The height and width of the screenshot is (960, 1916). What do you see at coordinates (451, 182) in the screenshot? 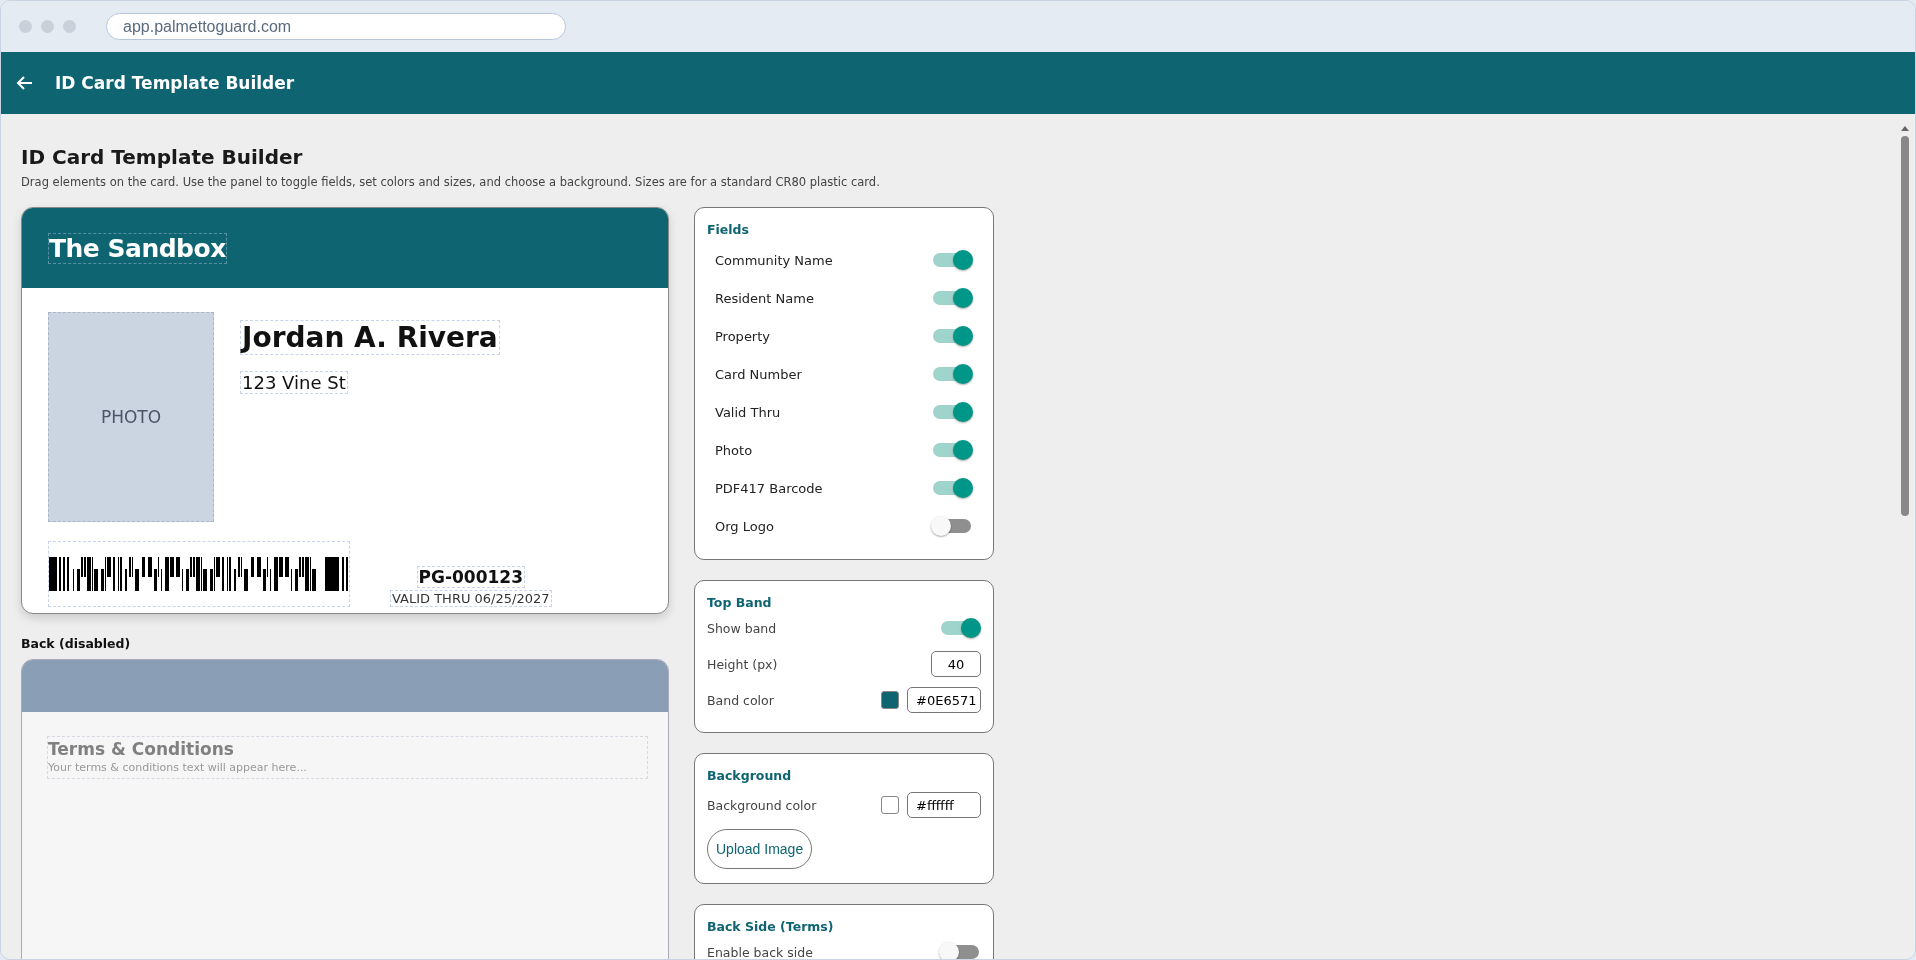
I see `page-description: Drag elements on the card. Use the panel to toggle fields, set colors and sizes, and choose a background. Sizes are for a standard CR80 plastic card.` at bounding box center [451, 182].